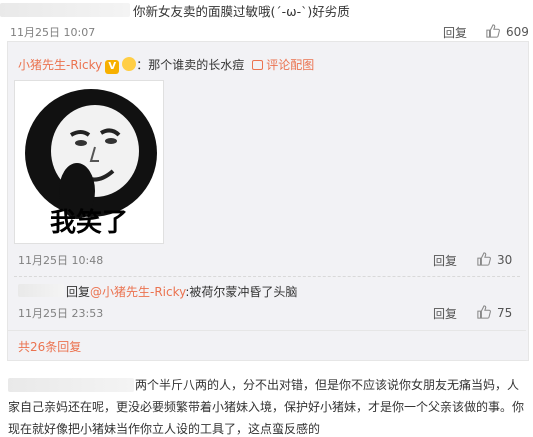  Describe the element at coordinates (129, 64) in the screenshot. I see `member-badge-icon` at that location.